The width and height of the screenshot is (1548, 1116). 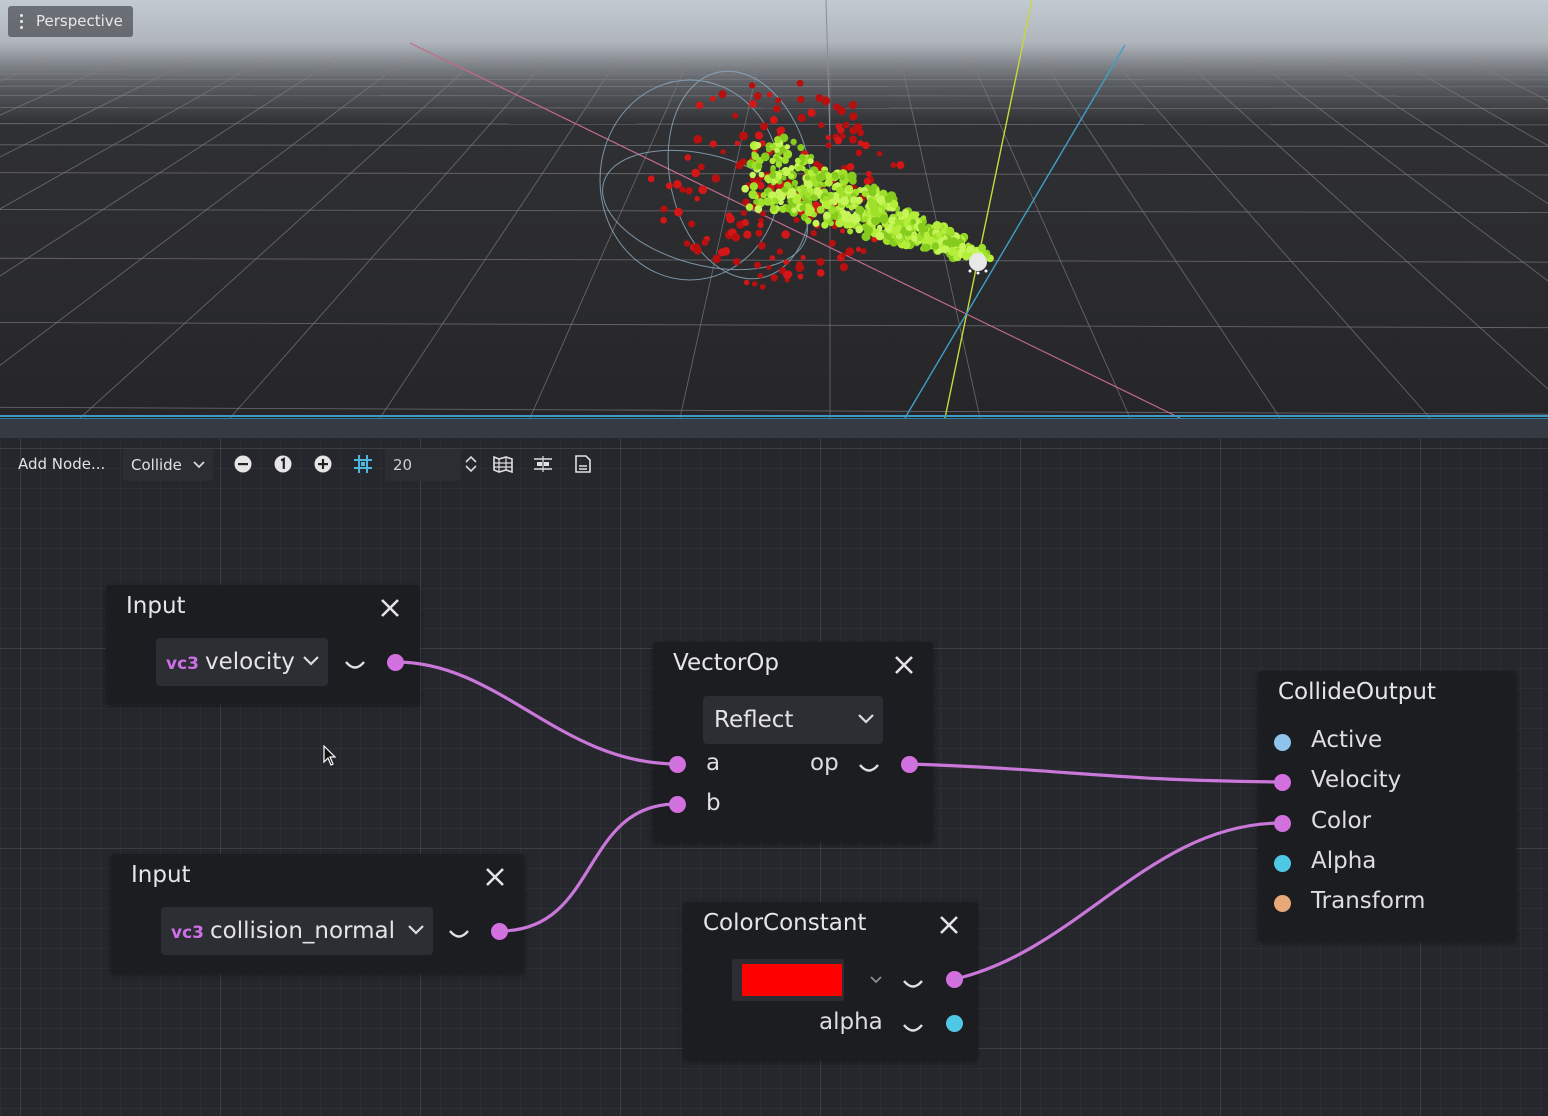 What do you see at coordinates (726, 663) in the screenshot?
I see `node-title: VectorOp` at bounding box center [726, 663].